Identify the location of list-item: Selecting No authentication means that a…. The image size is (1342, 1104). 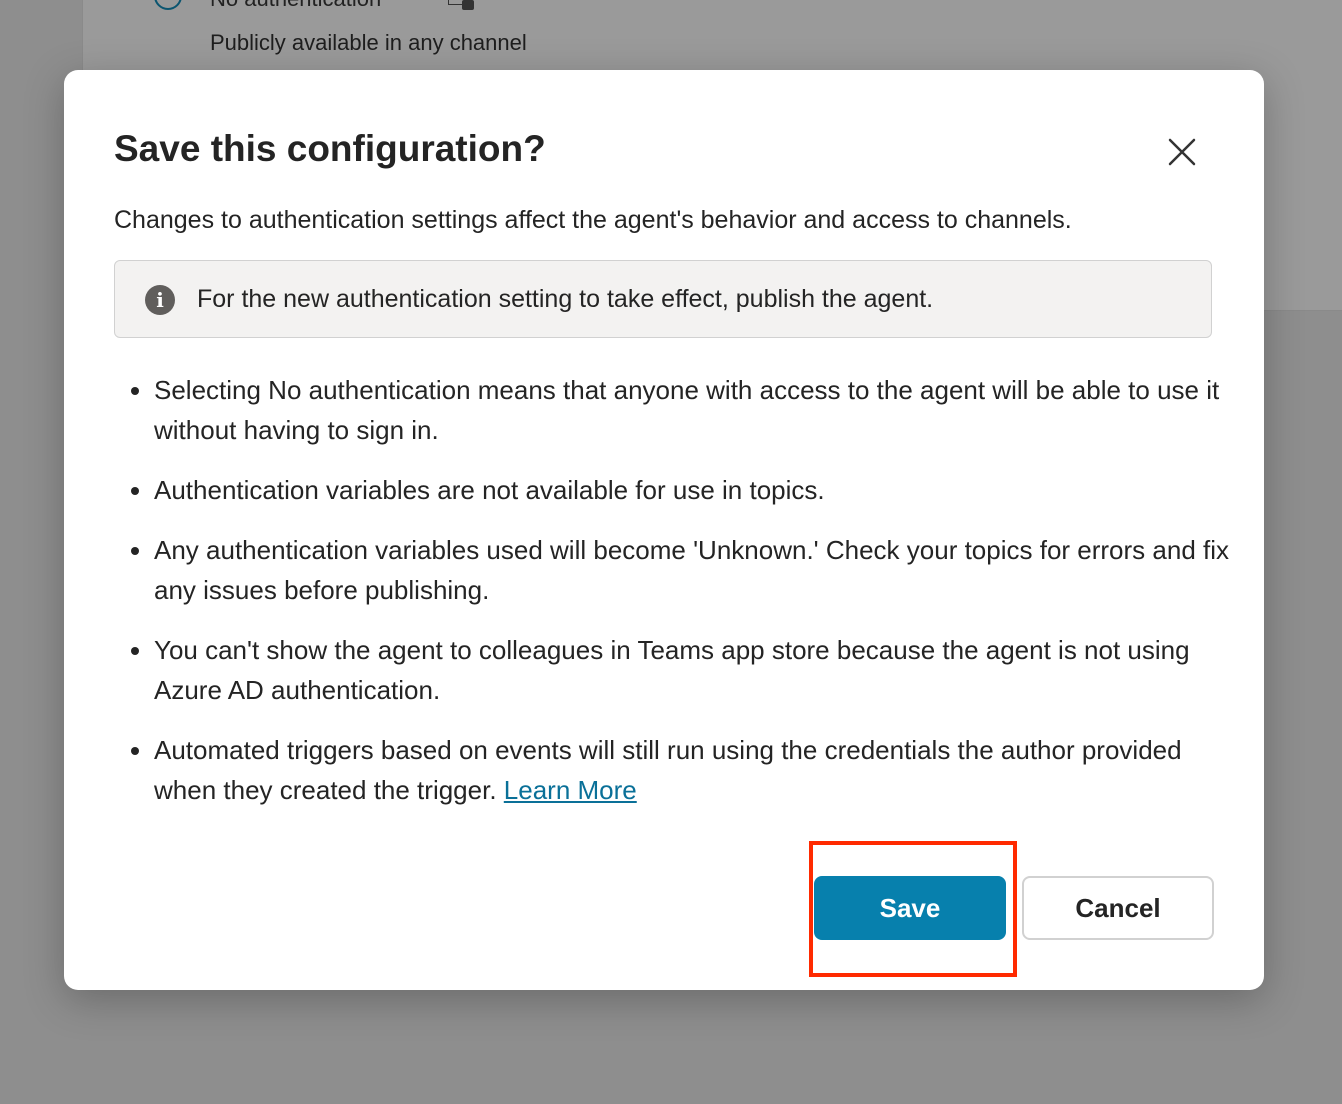
(699, 410).